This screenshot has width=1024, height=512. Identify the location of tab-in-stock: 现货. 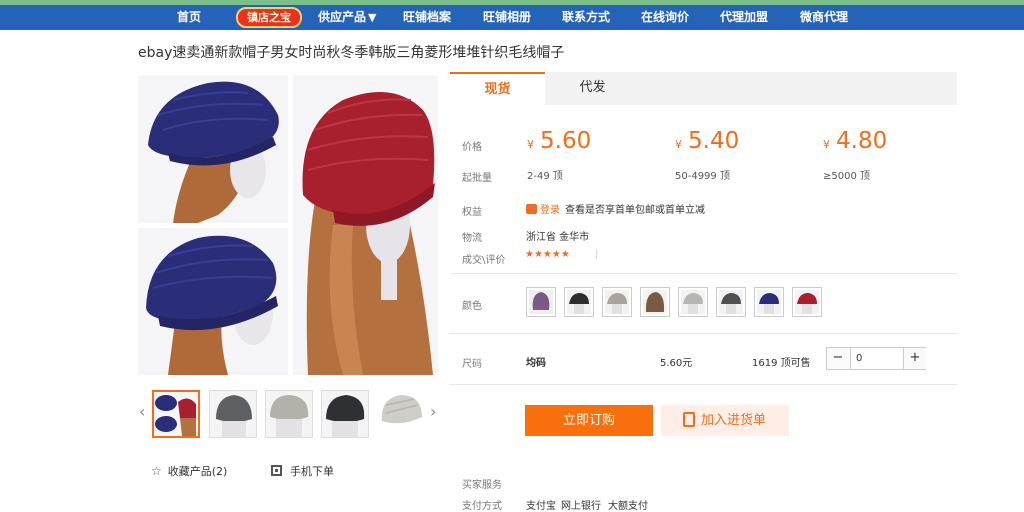
(497, 88).